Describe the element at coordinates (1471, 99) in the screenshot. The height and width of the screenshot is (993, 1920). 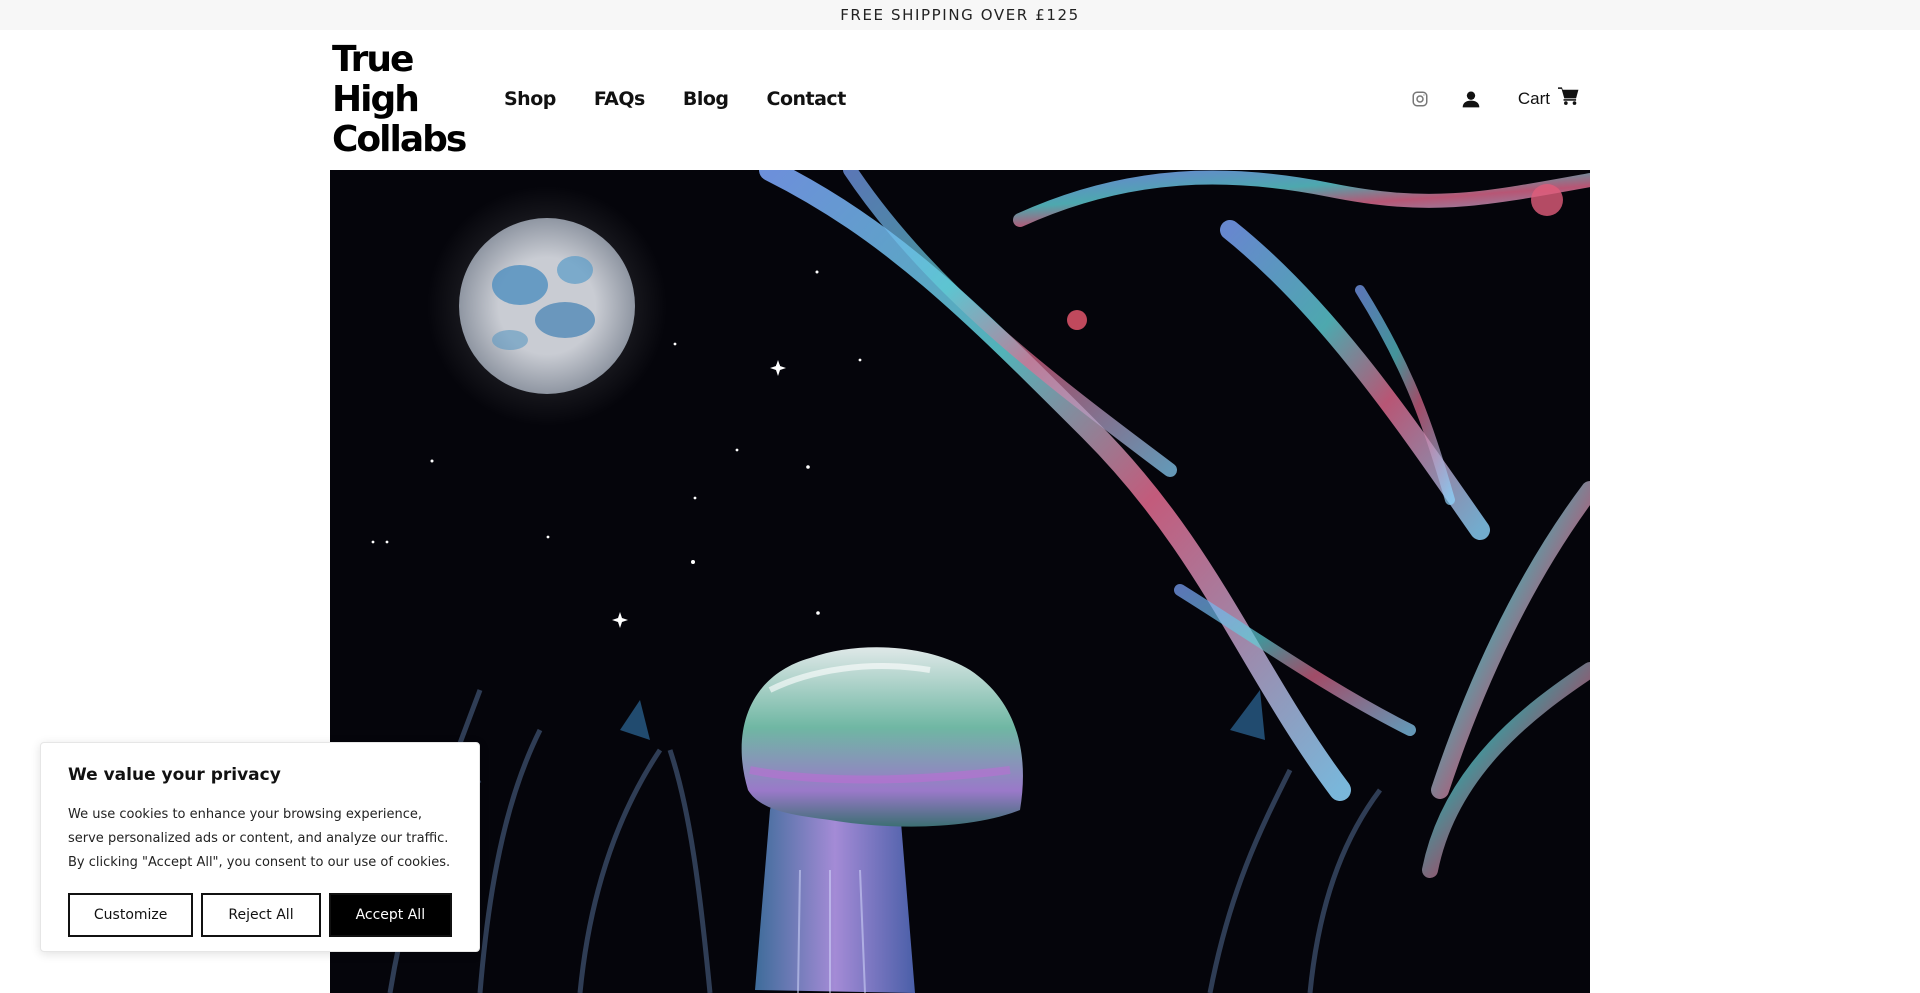
I see `user-icon` at that location.